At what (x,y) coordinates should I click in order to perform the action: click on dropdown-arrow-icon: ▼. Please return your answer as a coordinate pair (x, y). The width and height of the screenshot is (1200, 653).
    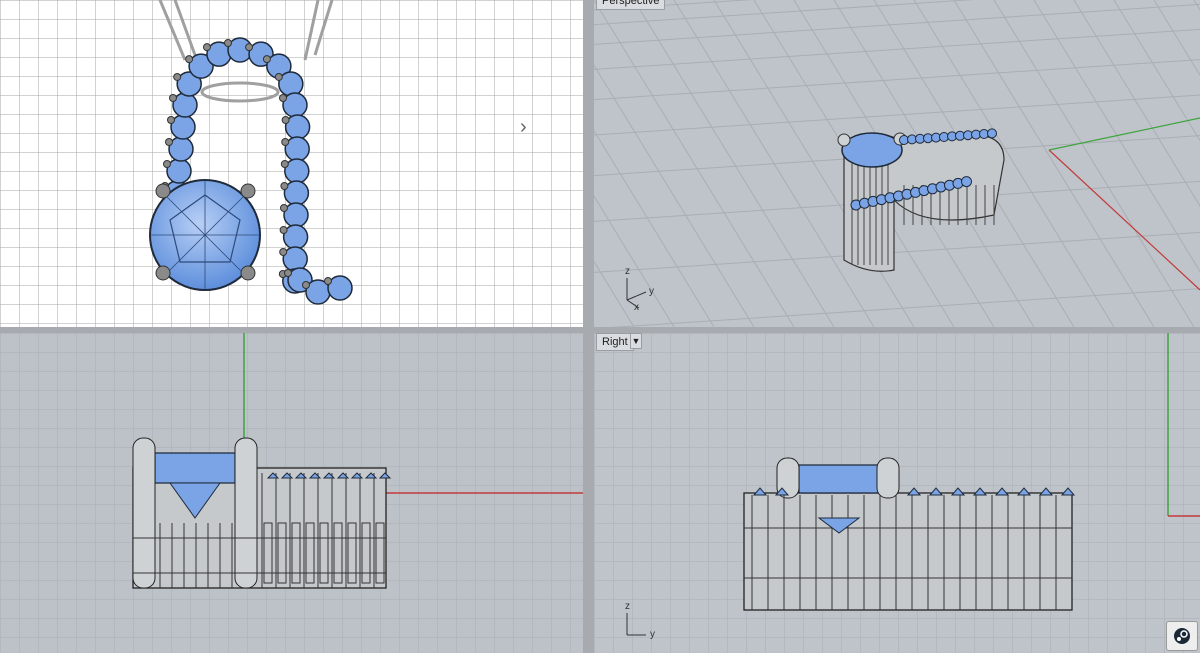
    Looking at the image, I should click on (636, 341).